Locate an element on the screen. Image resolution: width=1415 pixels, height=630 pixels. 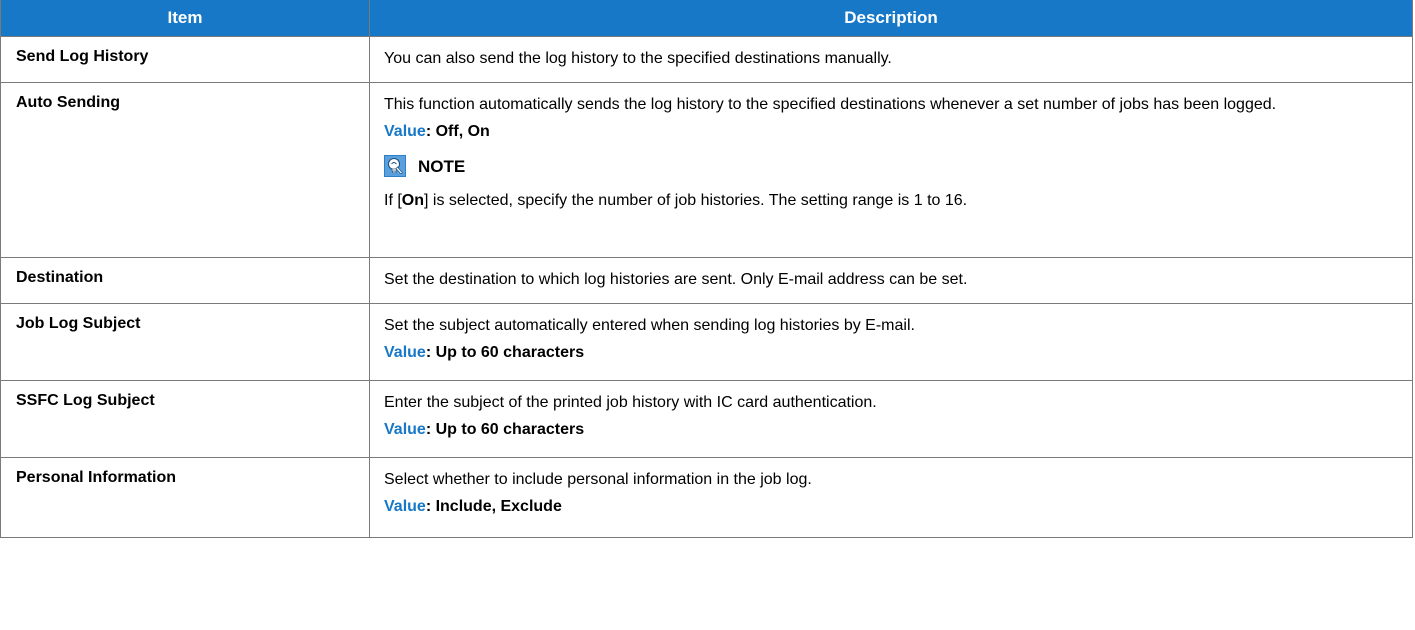
note-header: NOTE is located at coordinates (891, 166).